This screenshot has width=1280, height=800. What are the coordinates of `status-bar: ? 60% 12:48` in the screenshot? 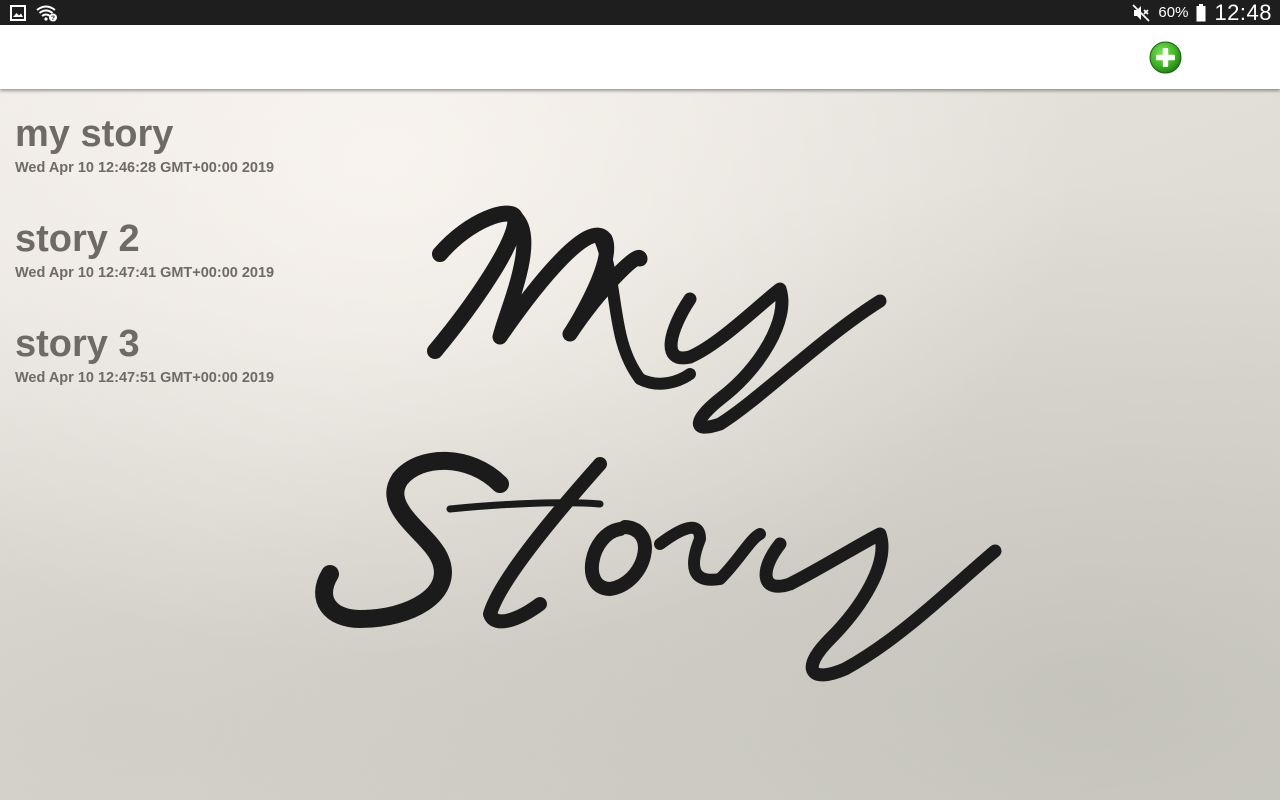 It's located at (640, 12).